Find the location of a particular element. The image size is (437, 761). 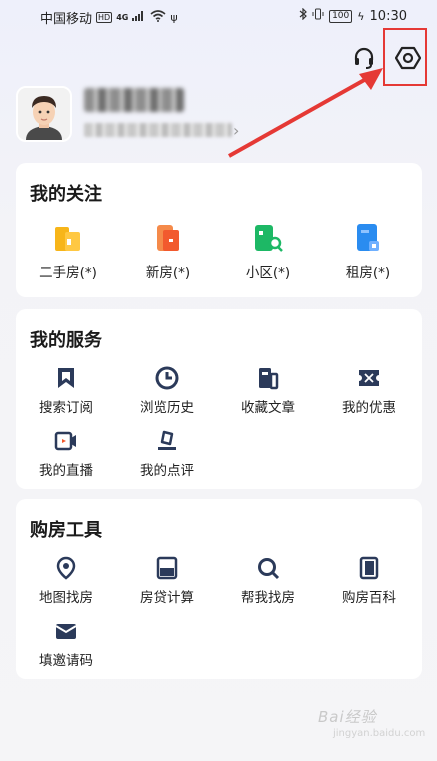

clock-time: 10:30 is located at coordinates (388, 16).